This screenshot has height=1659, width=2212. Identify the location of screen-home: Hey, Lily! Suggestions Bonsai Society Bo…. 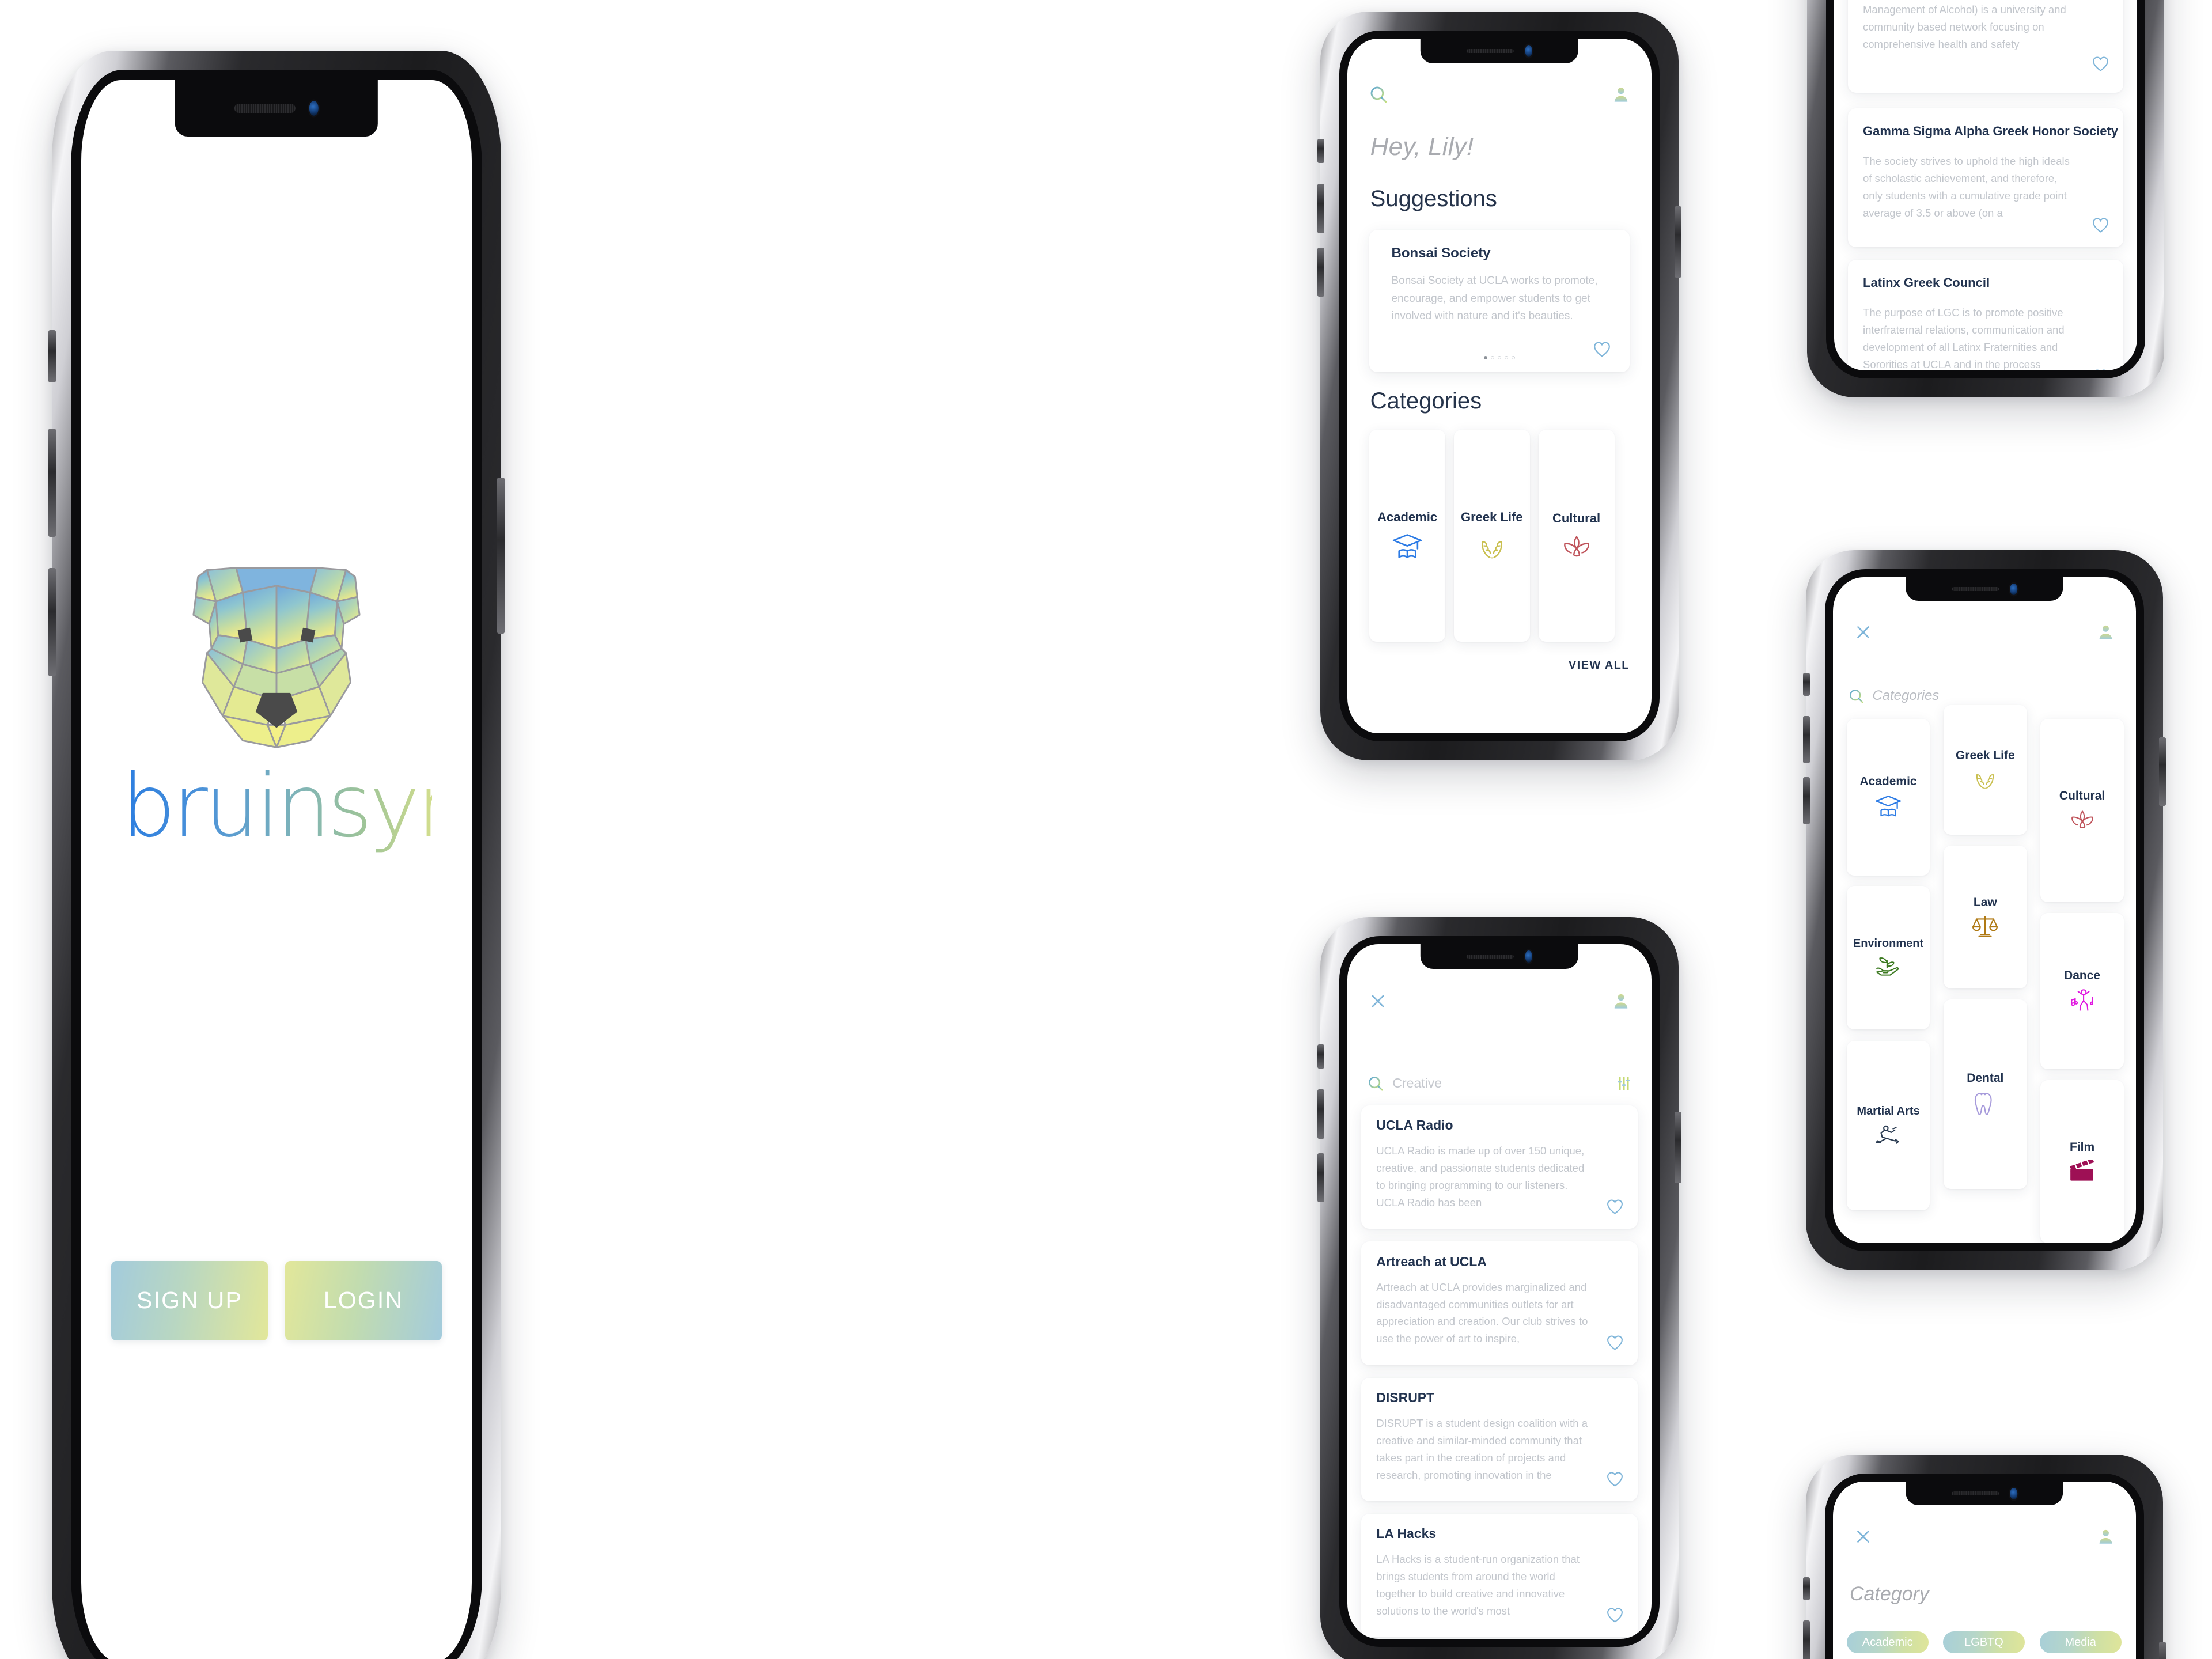
(1499, 386).